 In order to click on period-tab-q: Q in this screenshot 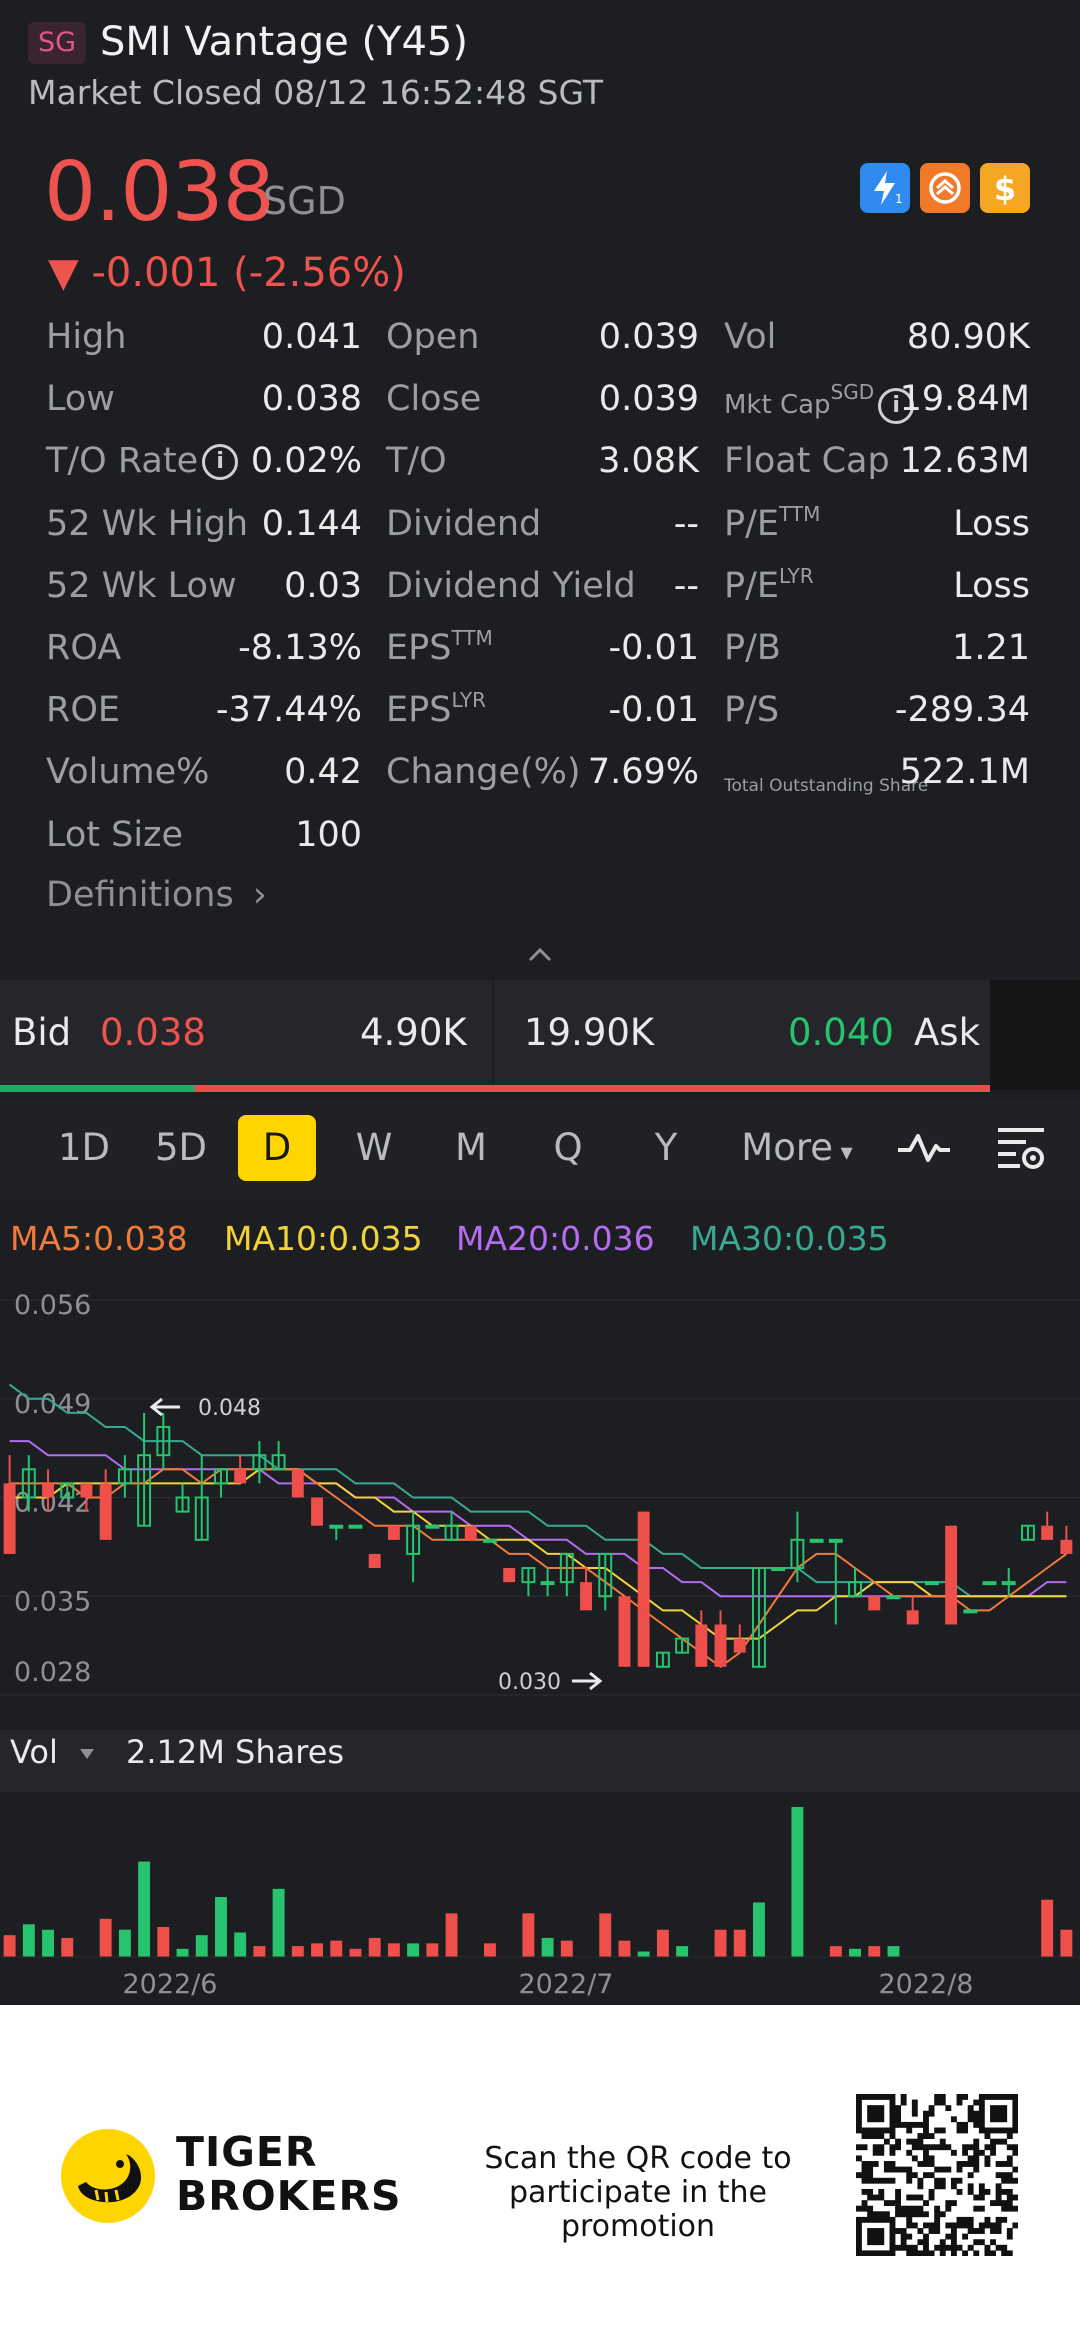, I will do `click(568, 1148)`.